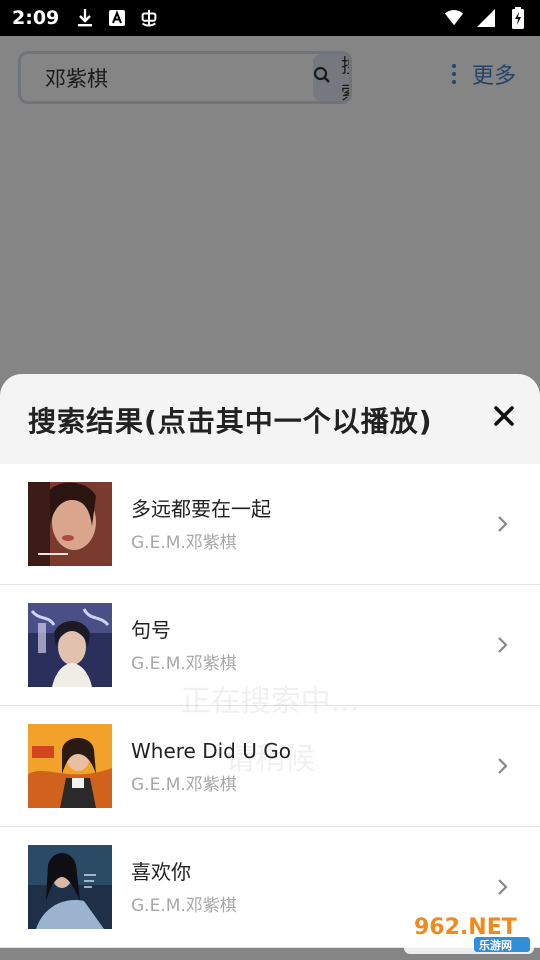 This screenshot has height=960, width=540. What do you see at coordinates (313, 887) in the screenshot?
I see `song-info: 喜欢你 G.E.M.邓紫棋` at bounding box center [313, 887].